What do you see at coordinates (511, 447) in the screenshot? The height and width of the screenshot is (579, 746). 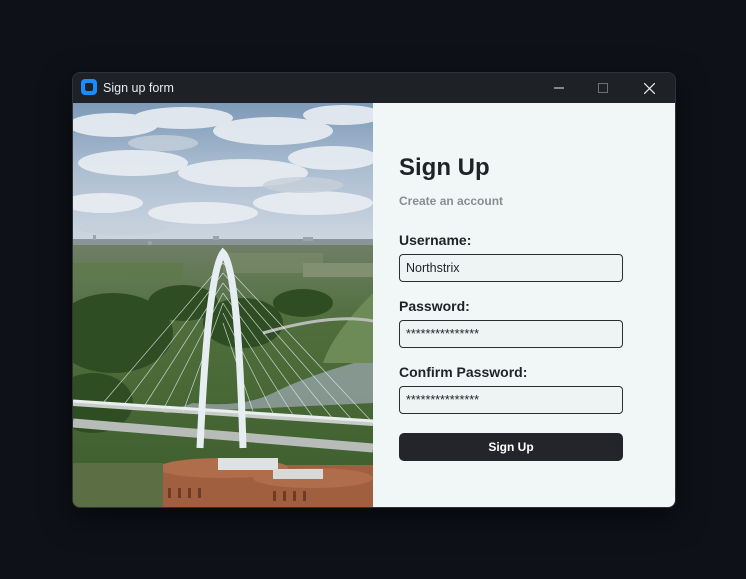 I see `sign-up-button: Sign Up` at bounding box center [511, 447].